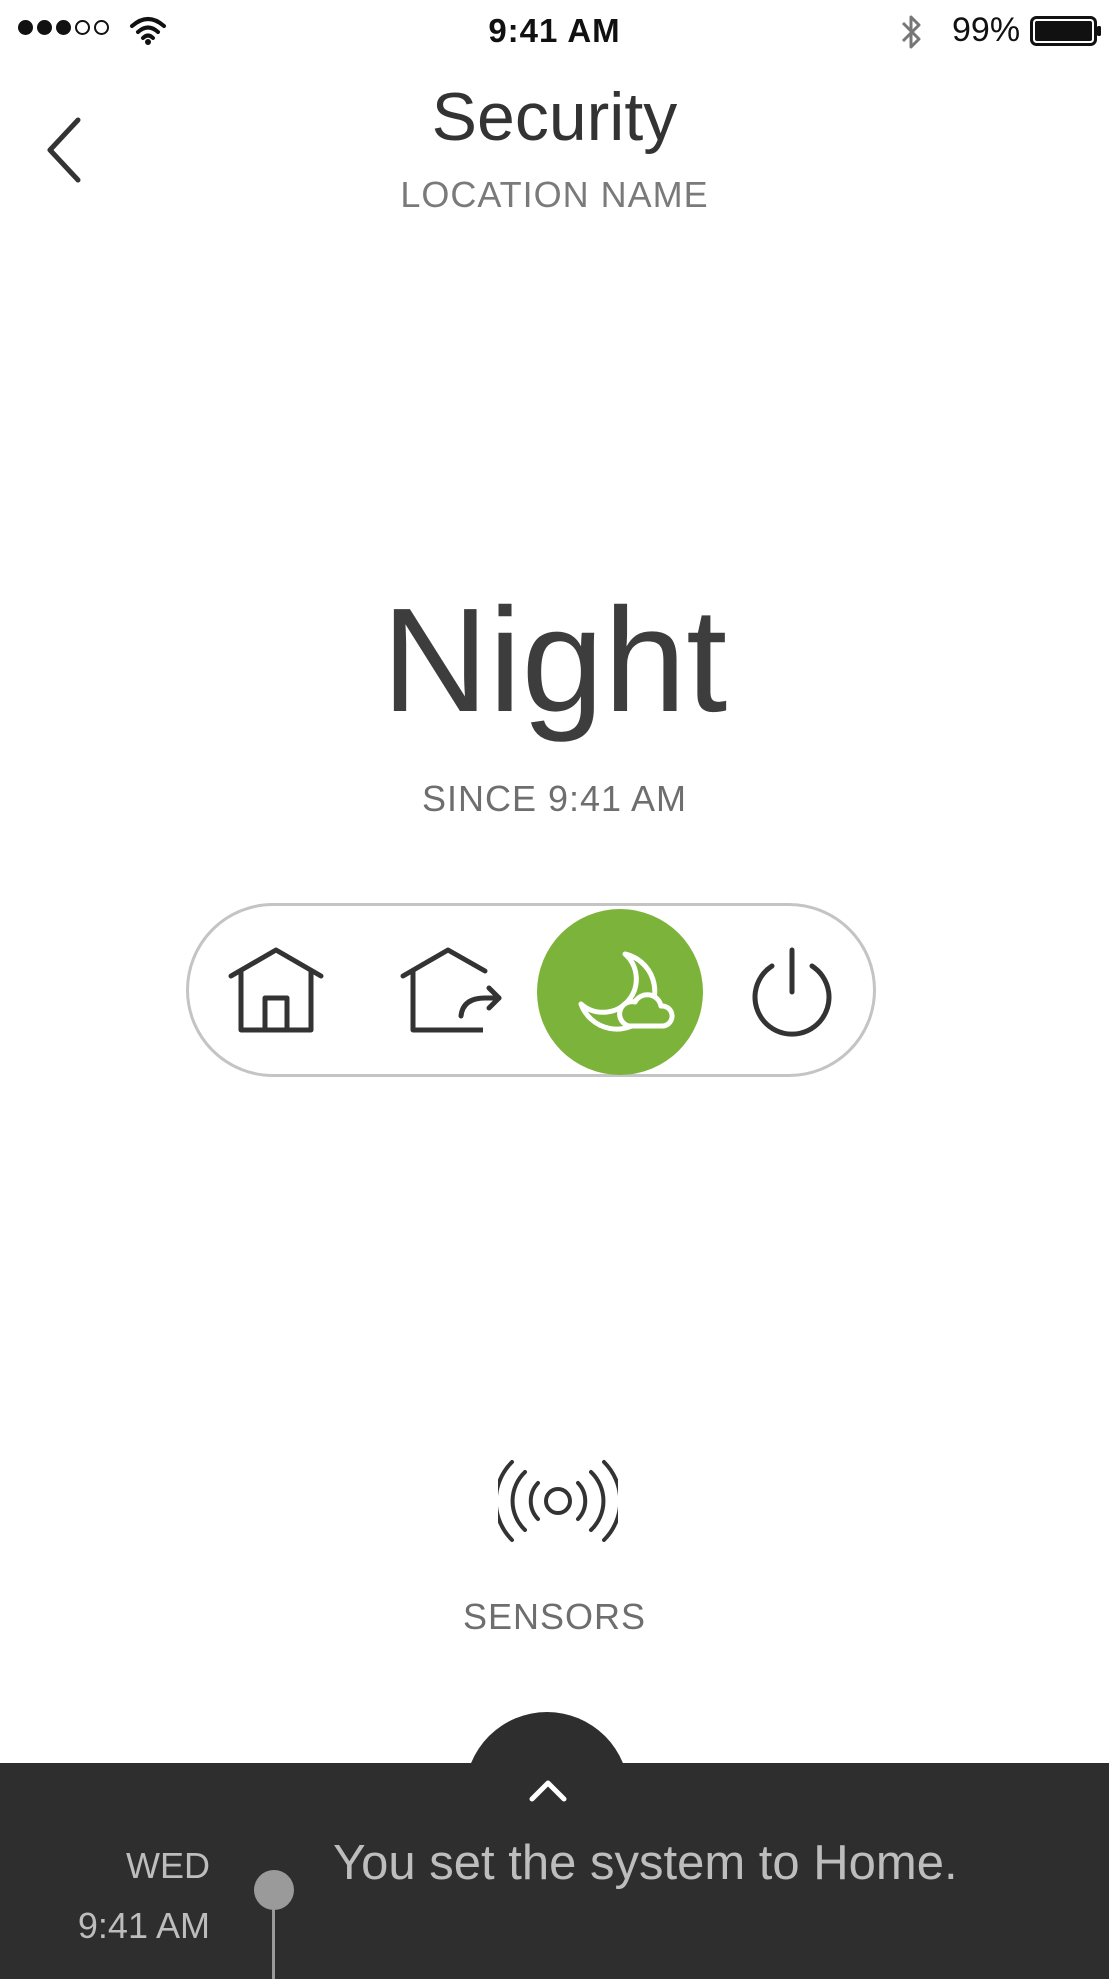  Describe the element at coordinates (554, 194) in the screenshot. I see `location-name: LOCATION NAME` at that location.